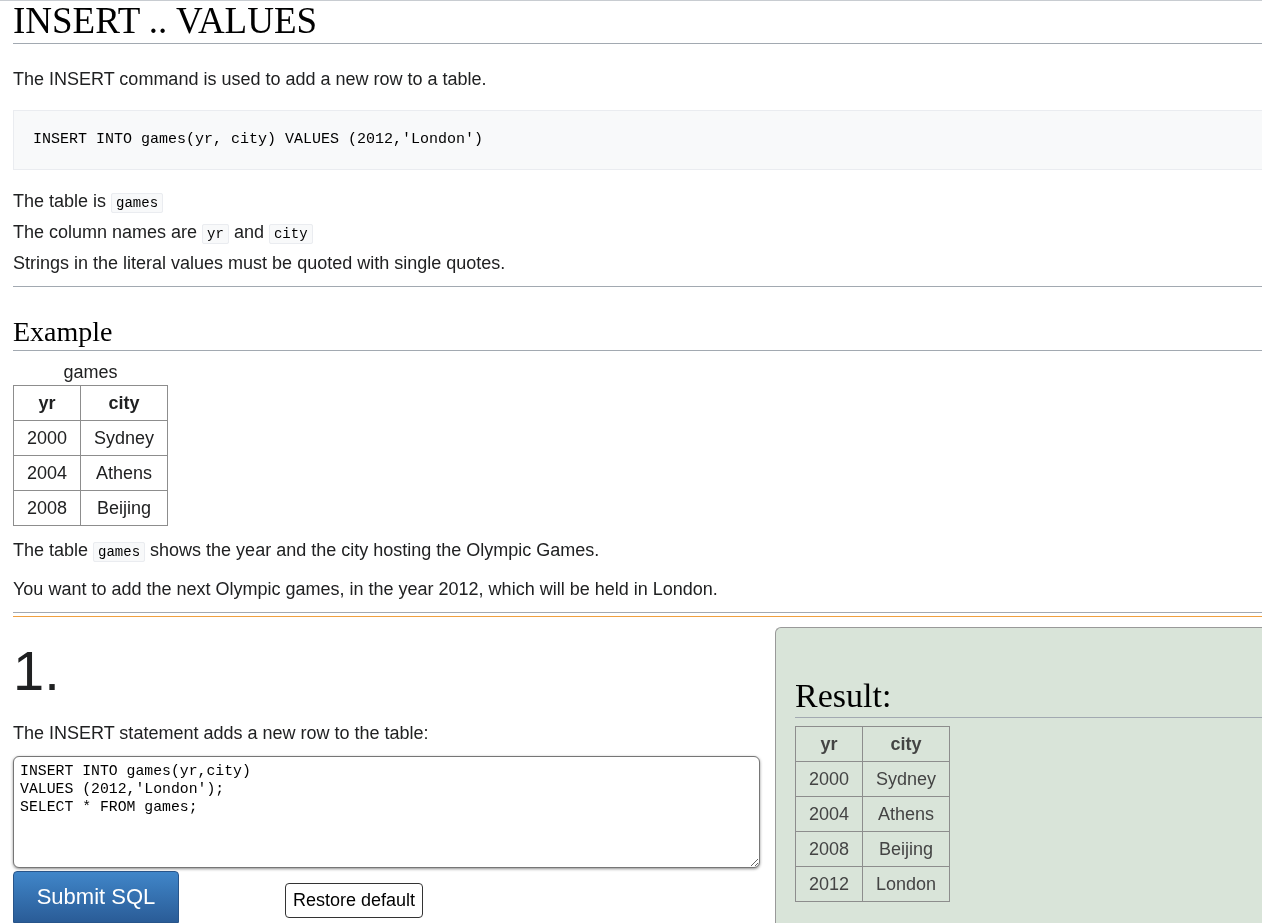  I want to click on exercise-number: 1., so click(37, 671).